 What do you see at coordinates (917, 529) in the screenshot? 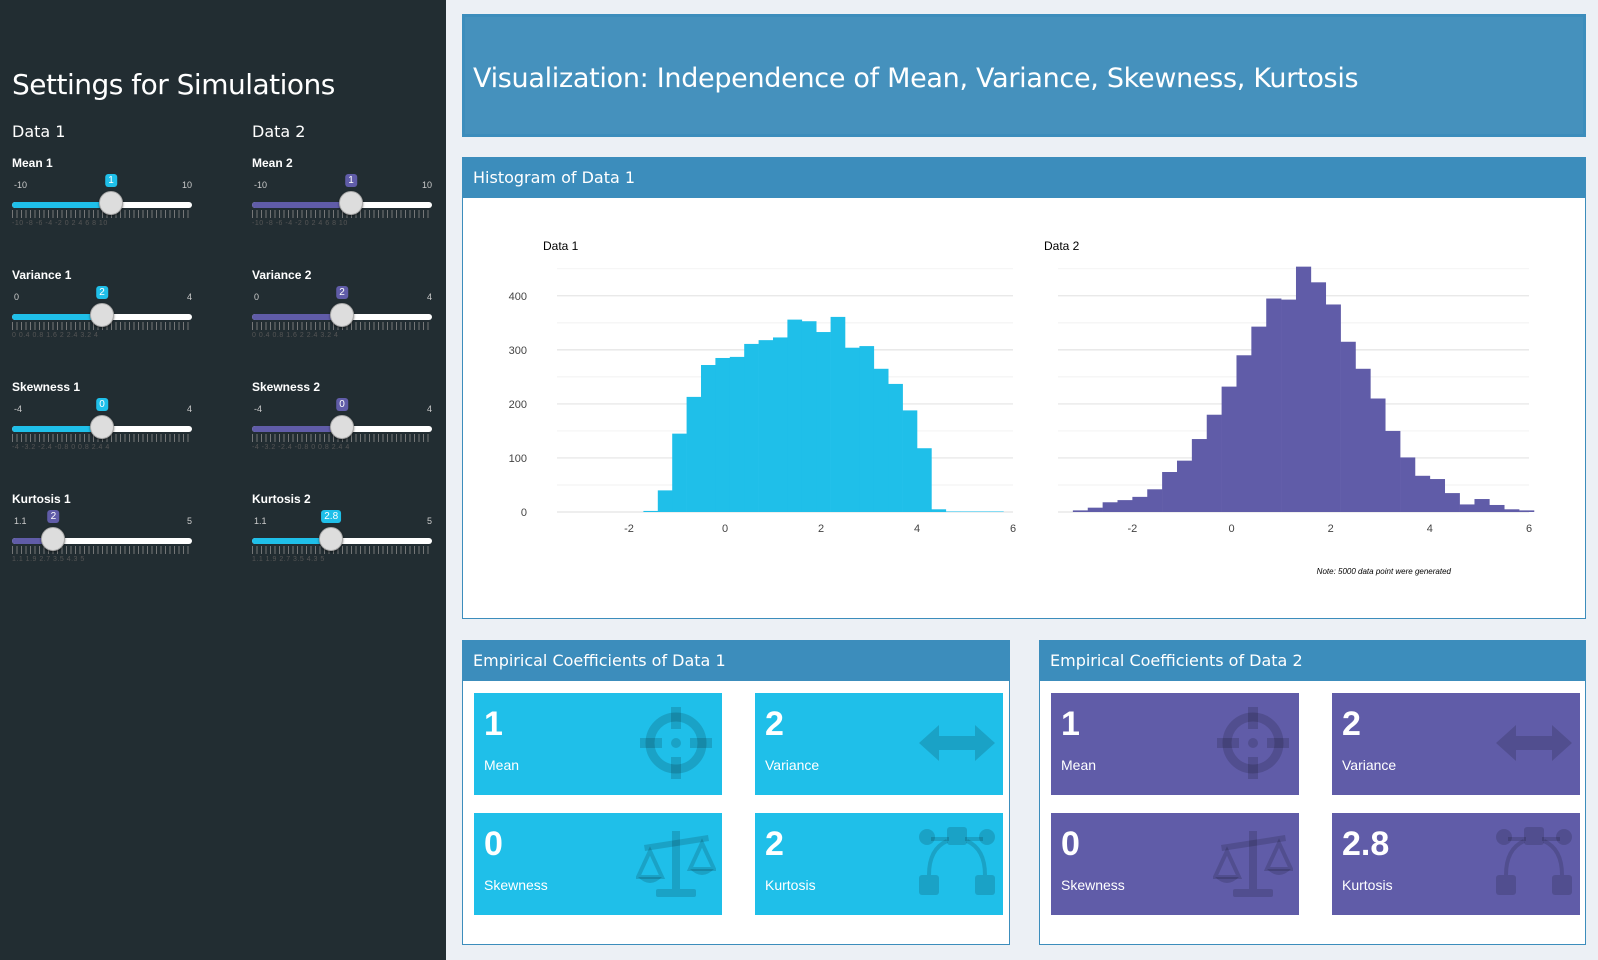
I see `x-tick-label: 4` at bounding box center [917, 529].